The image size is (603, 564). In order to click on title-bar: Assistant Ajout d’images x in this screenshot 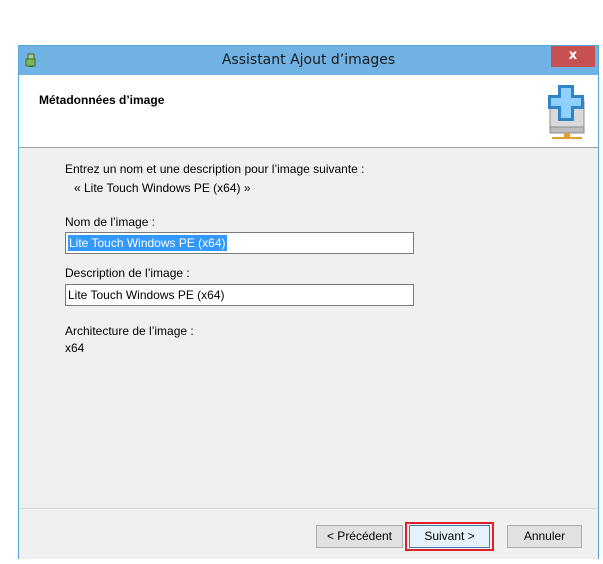, I will do `click(308, 60)`.